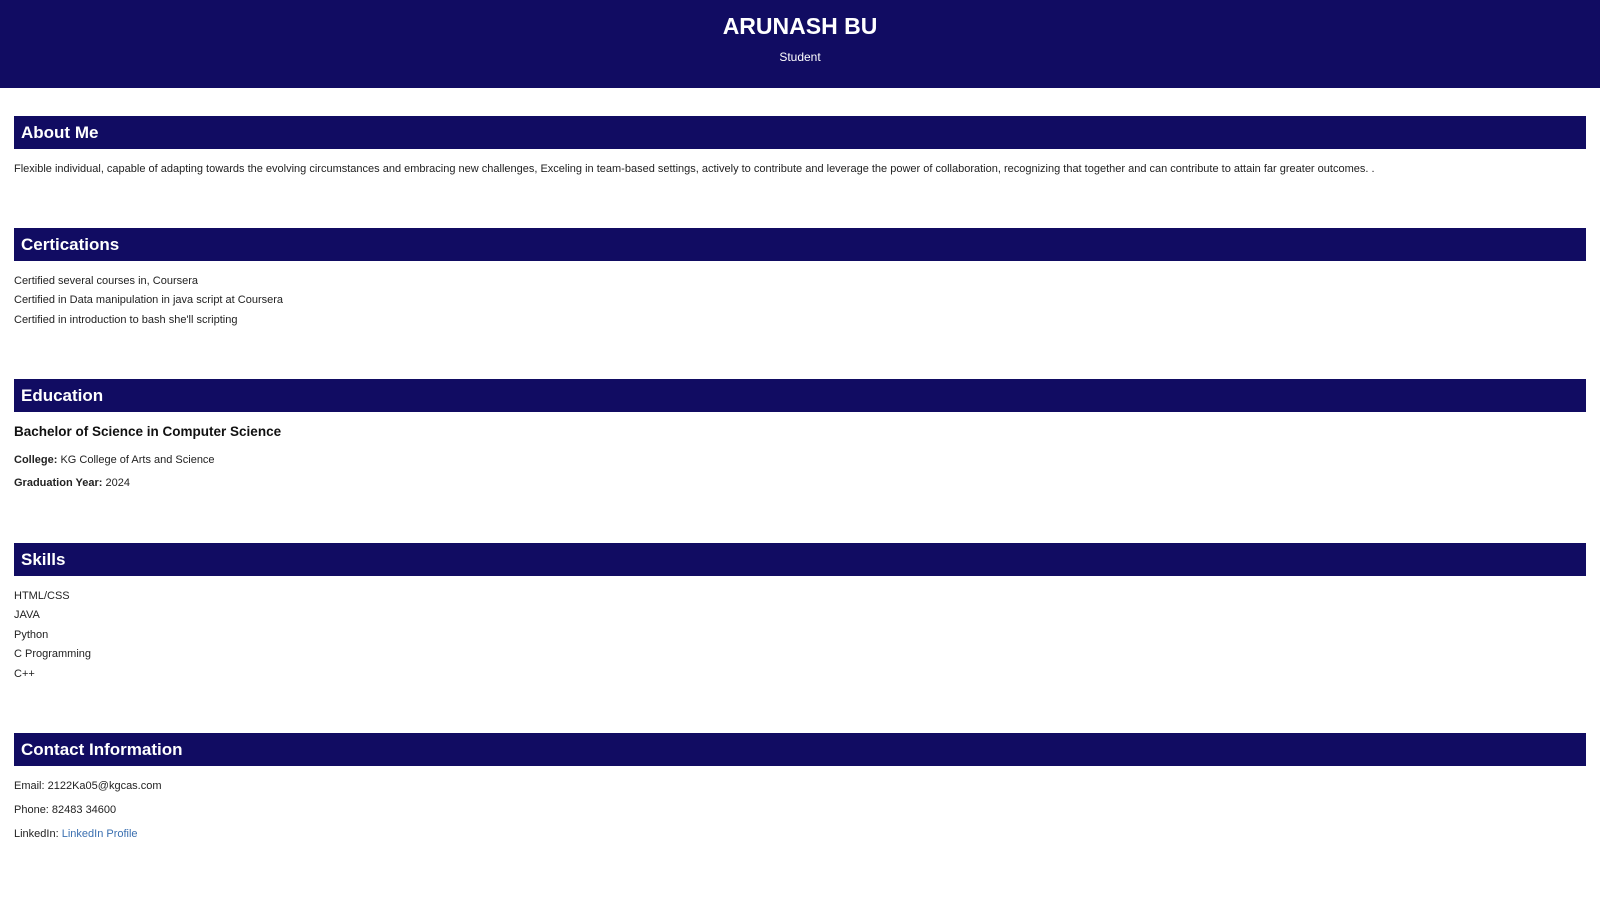 Image resolution: width=1600 pixels, height=900 pixels. I want to click on certifications-heading: Certications, so click(800, 244).